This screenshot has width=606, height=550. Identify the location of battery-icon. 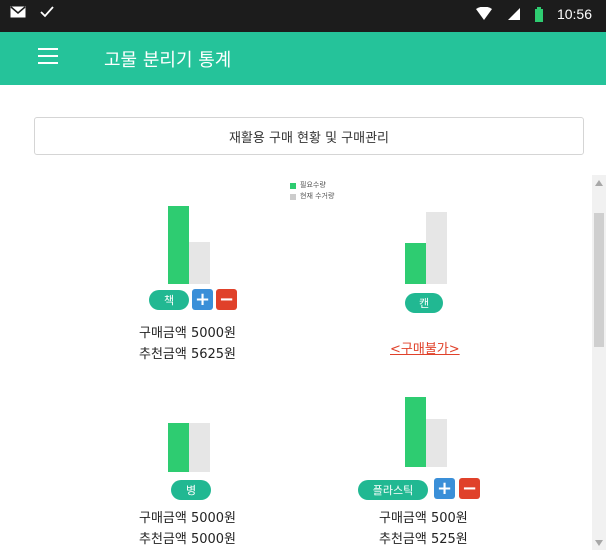
(538, 14).